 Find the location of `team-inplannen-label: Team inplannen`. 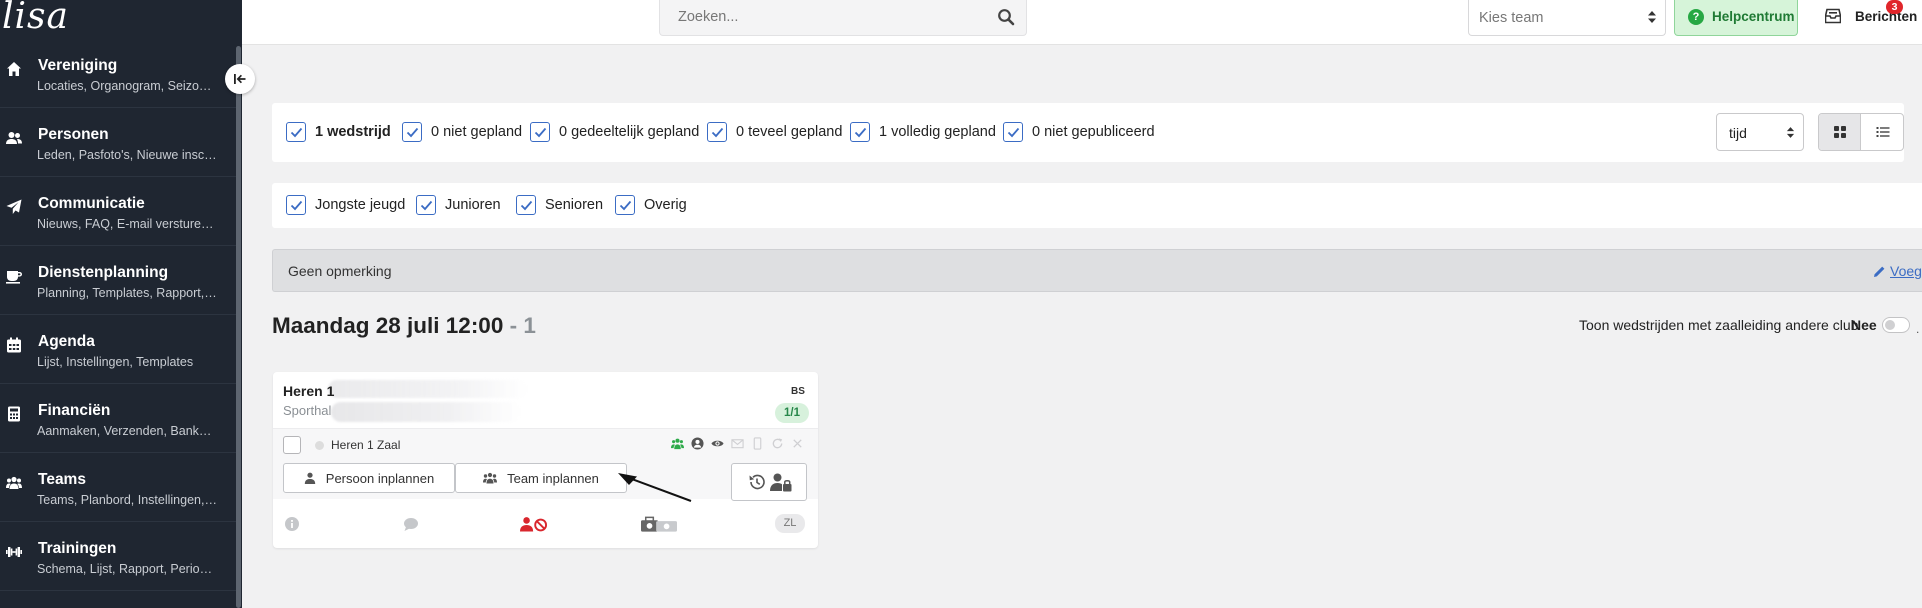

team-inplannen-label: Team inplannen is located at coordinates (553, 478).